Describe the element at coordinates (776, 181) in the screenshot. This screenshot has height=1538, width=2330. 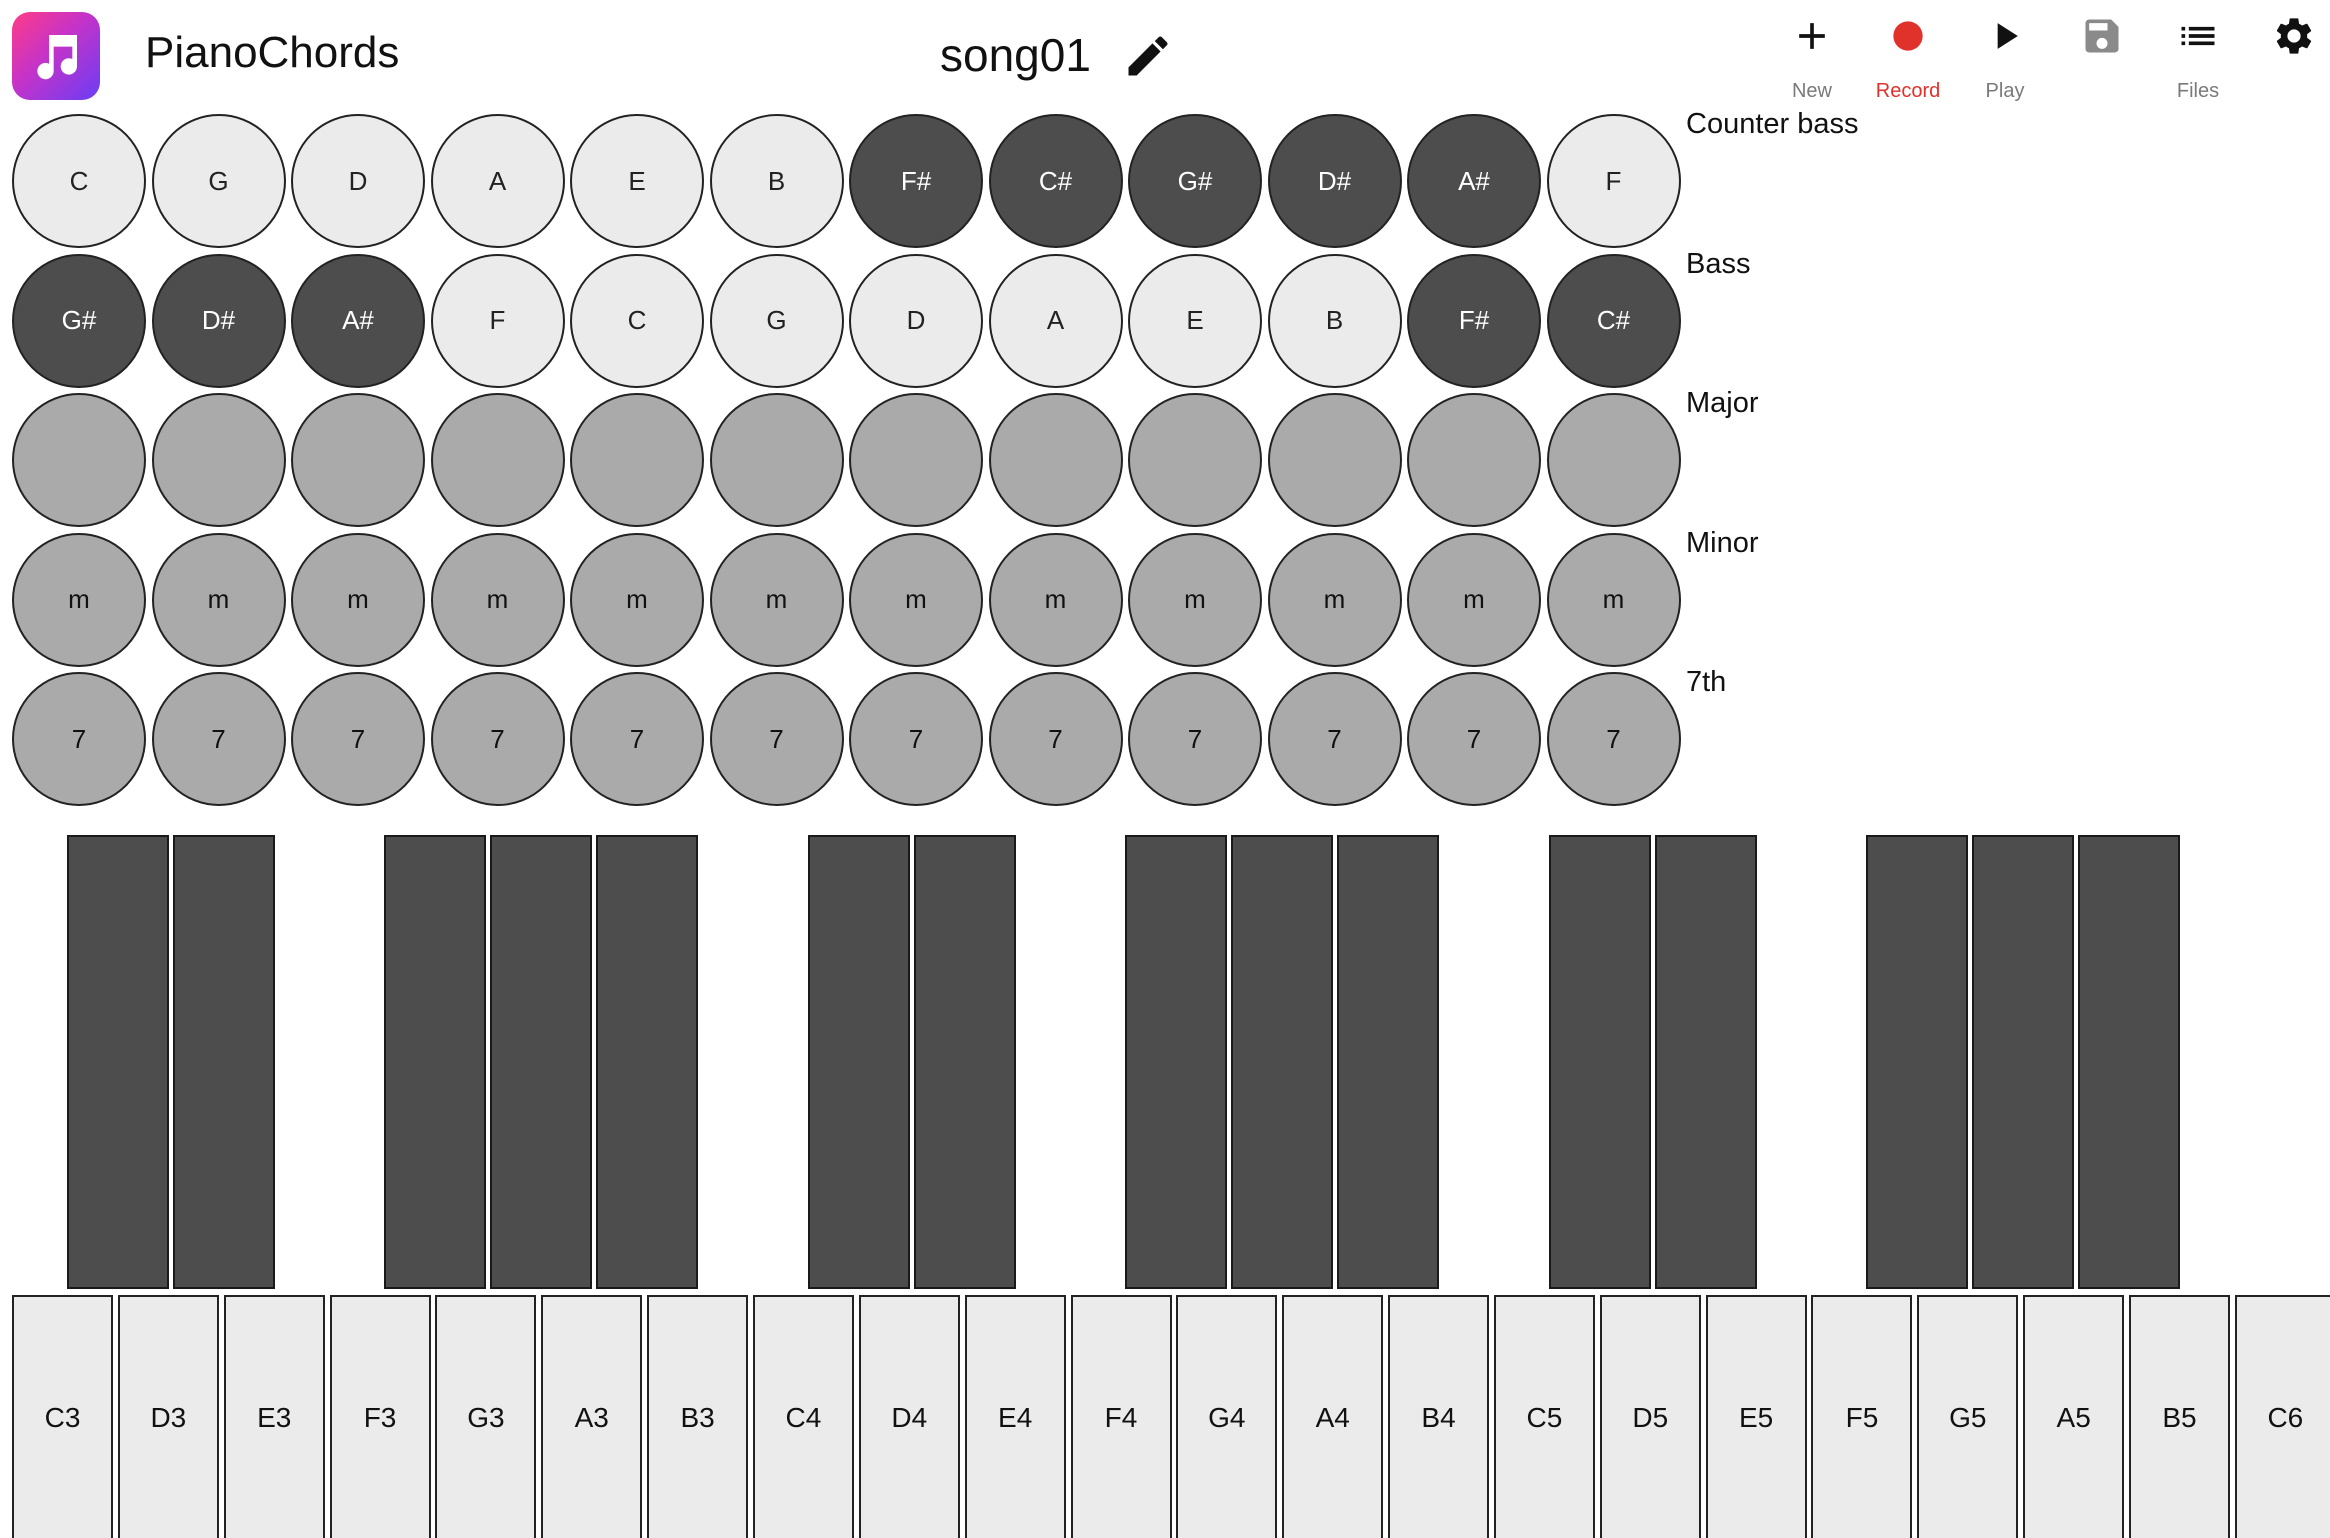
I see `counter-bass-button: B` at that location.